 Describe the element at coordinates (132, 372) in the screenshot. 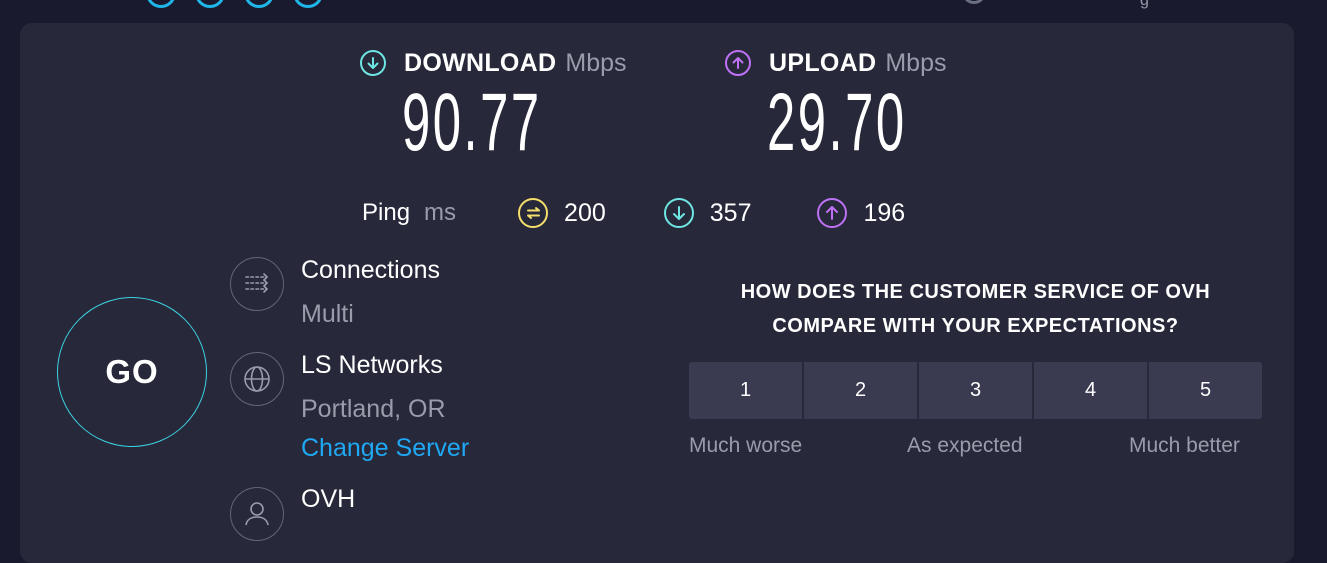

I see `go-button: GO` at that location.